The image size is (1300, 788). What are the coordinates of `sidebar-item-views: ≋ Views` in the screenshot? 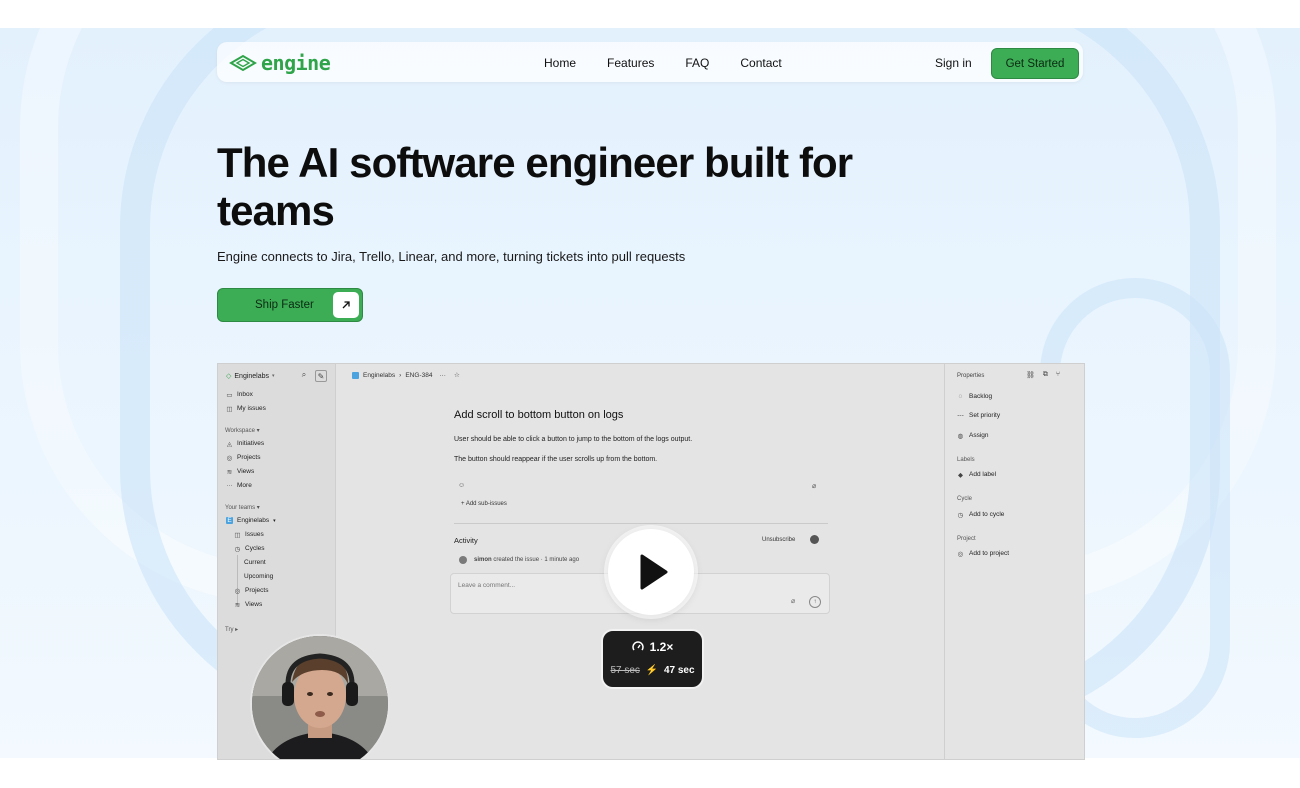 It's located at (240, 472).